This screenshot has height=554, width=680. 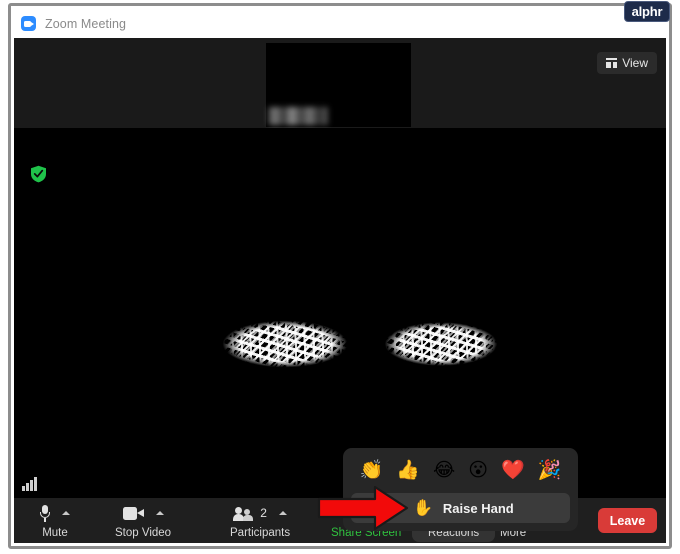 I want to click on grid-view-icon, so click(x=612, y=63).